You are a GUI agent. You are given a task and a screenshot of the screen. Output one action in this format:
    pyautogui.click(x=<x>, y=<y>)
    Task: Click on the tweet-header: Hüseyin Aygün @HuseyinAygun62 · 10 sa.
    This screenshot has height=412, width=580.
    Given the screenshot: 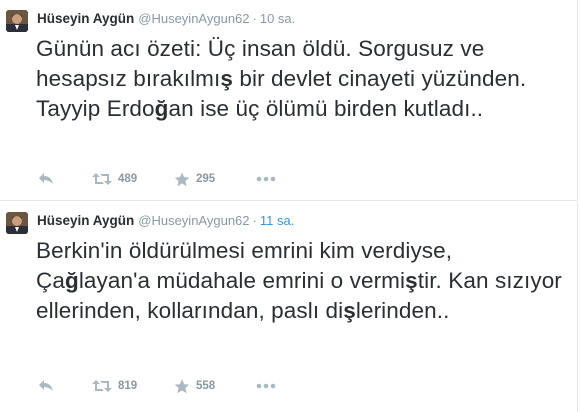 What is the action you would take?
    pyautogui.click(x=166, y=19)
    